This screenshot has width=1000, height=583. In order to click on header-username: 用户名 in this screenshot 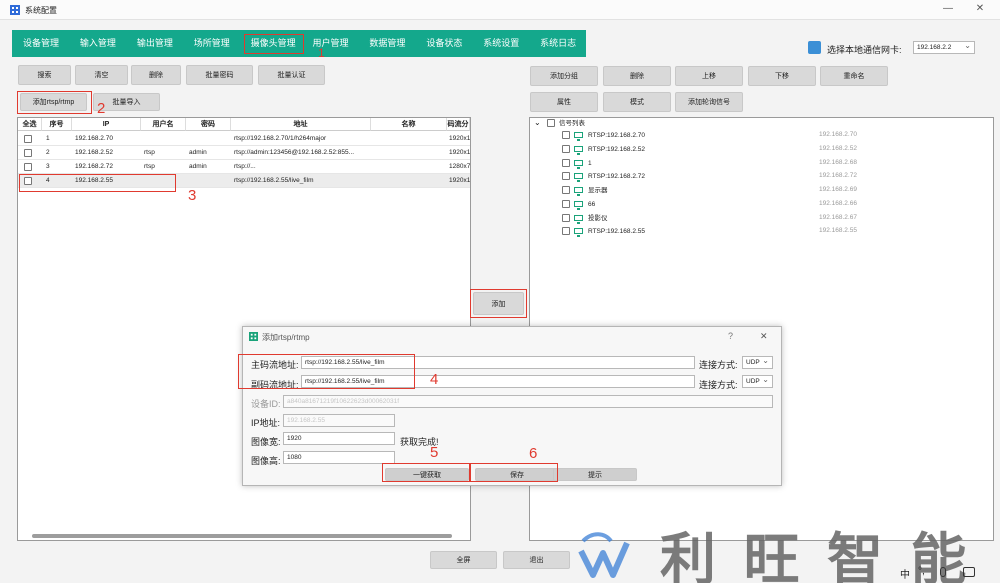, I will do `click(163, 124)`.